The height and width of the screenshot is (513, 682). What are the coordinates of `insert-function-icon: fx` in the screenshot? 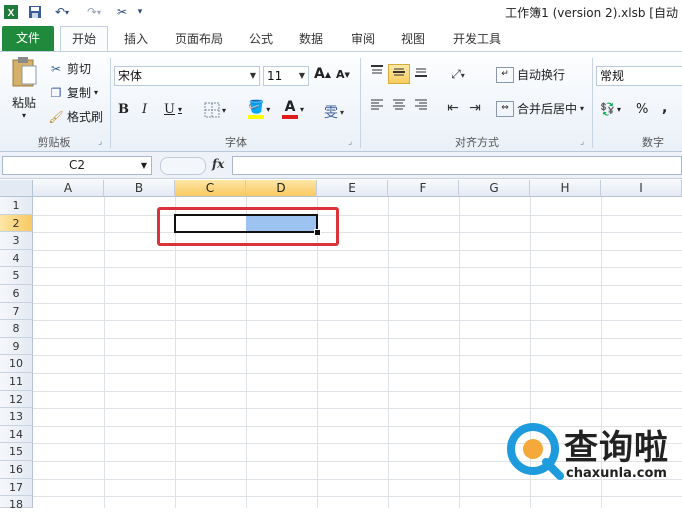 It's located at (218, 164).